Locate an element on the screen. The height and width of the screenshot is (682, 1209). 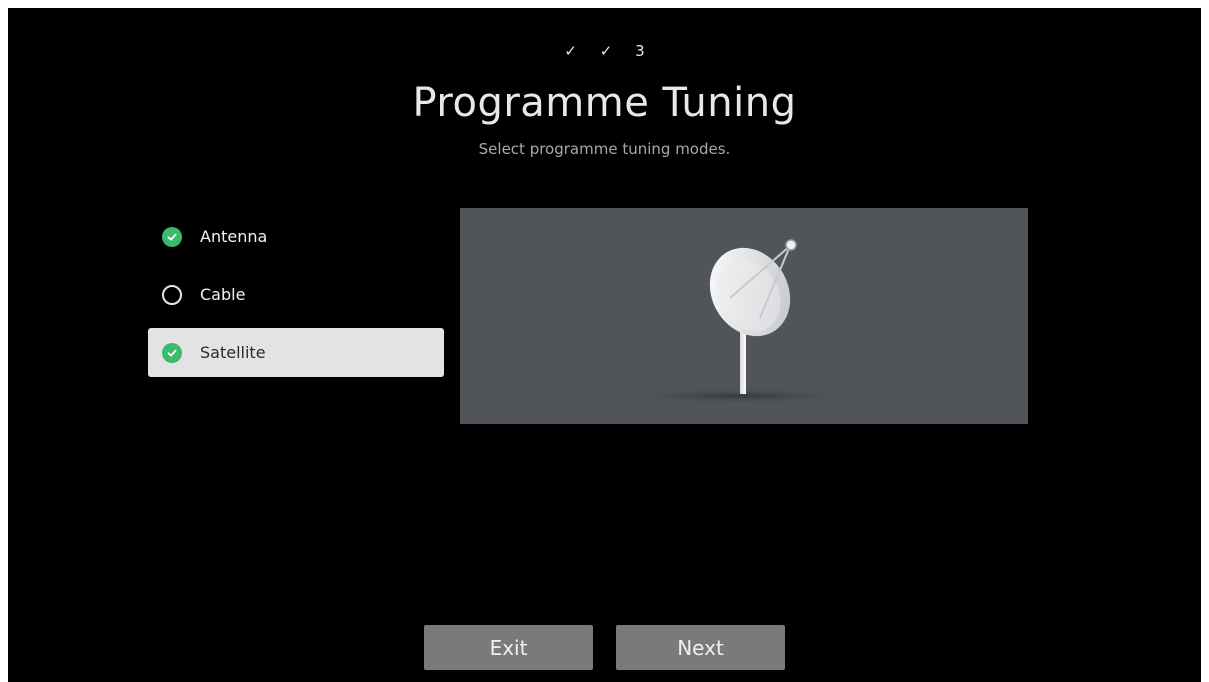
option-antenna: Antenna is located at coordinates (296, 236).